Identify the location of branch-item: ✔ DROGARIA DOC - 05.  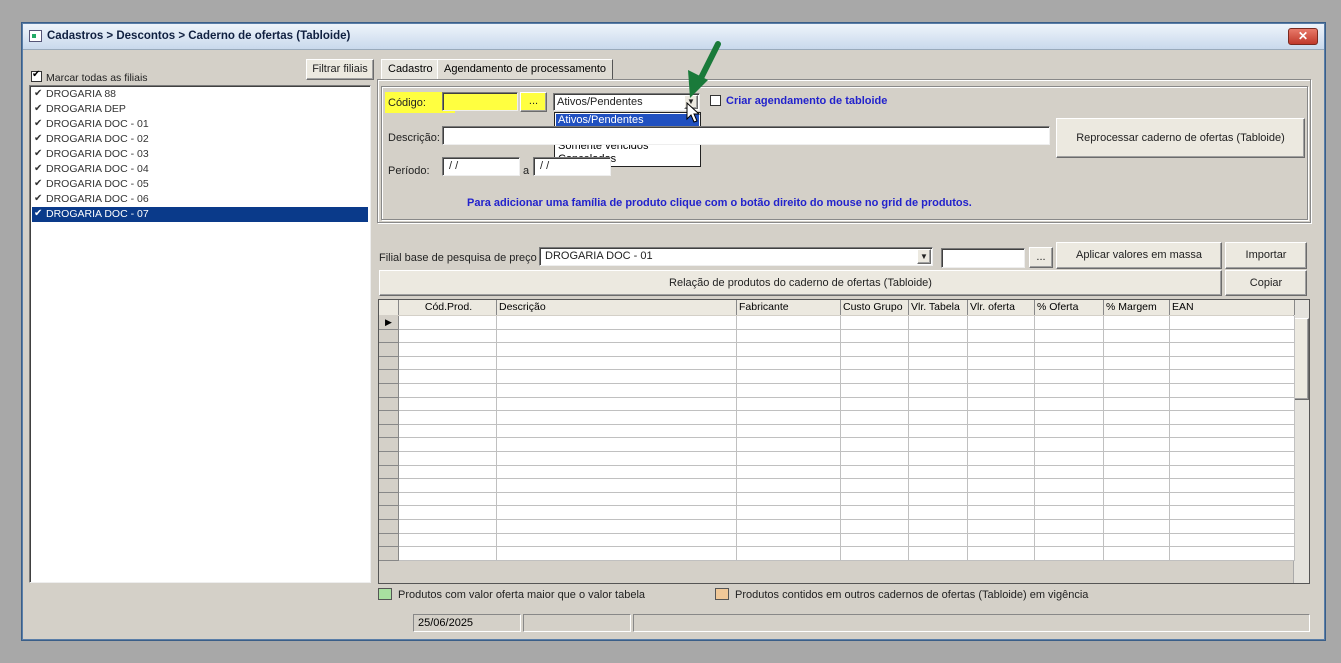
(200, 184).